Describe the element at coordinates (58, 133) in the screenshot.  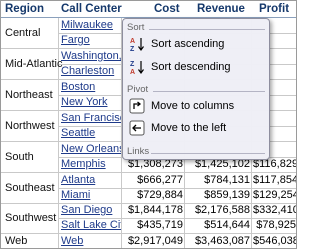
I see `column-divider` at that location.